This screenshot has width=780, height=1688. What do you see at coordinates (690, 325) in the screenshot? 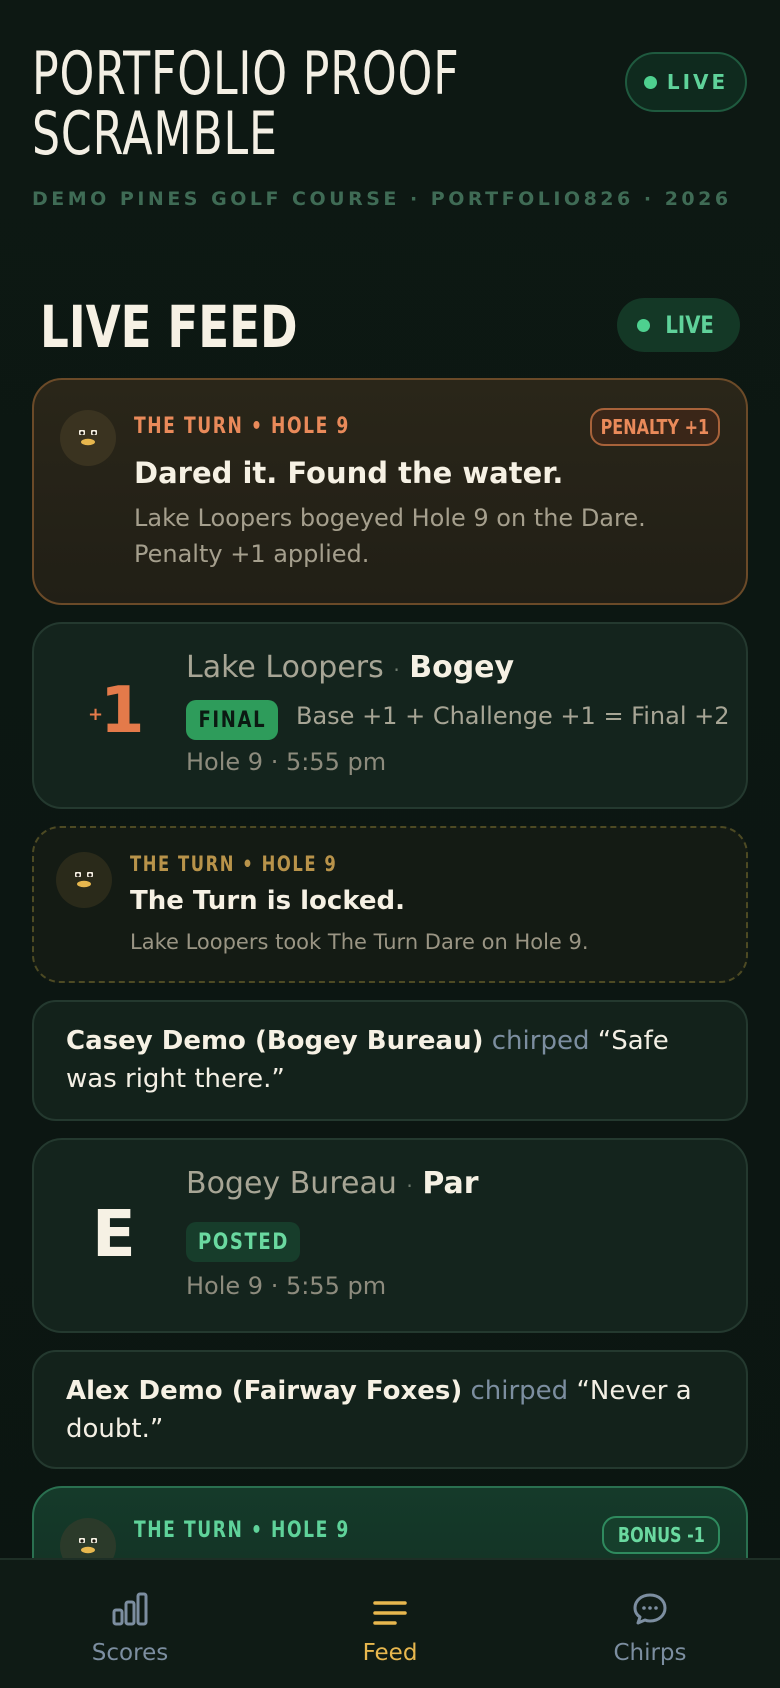
I see `feed-live-label: LIVE` at bounding box center [690, 325].